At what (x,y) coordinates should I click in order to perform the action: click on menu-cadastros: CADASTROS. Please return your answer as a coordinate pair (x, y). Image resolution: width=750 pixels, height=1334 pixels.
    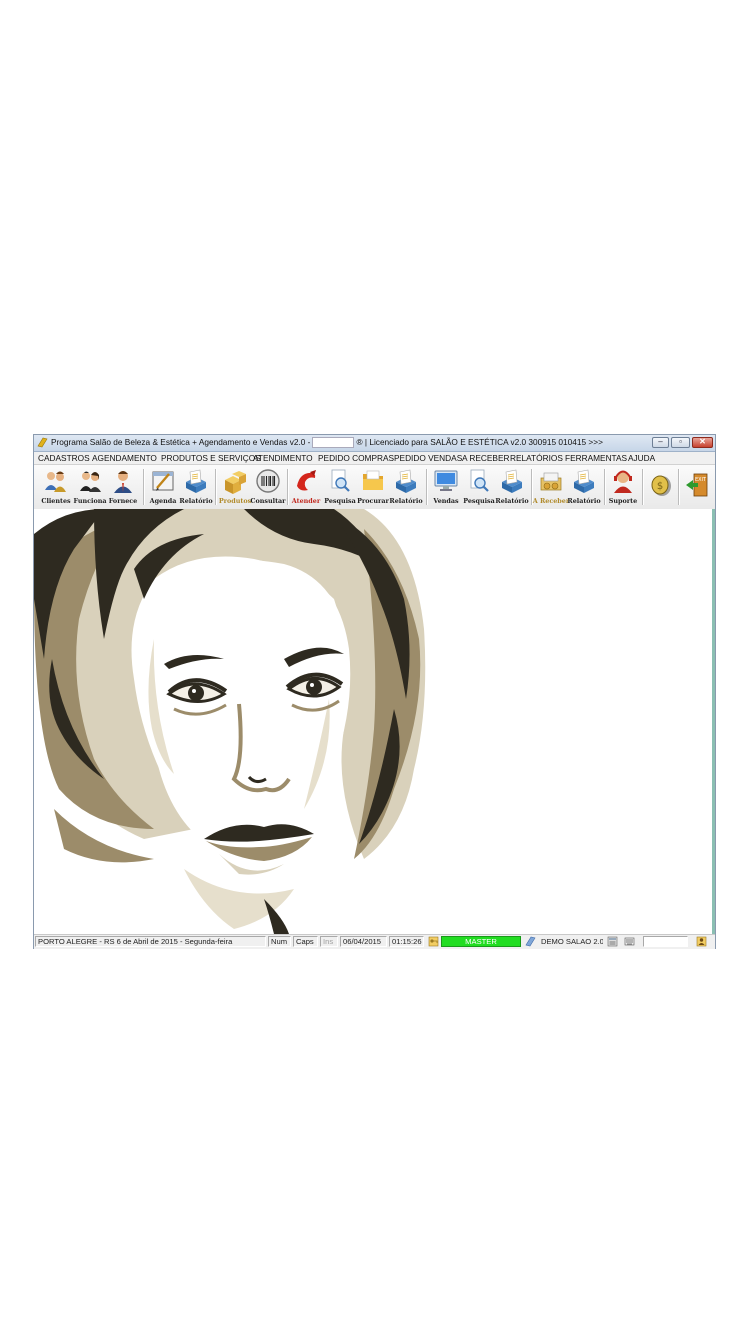
    Looking at the image, I should click on (64, 458).